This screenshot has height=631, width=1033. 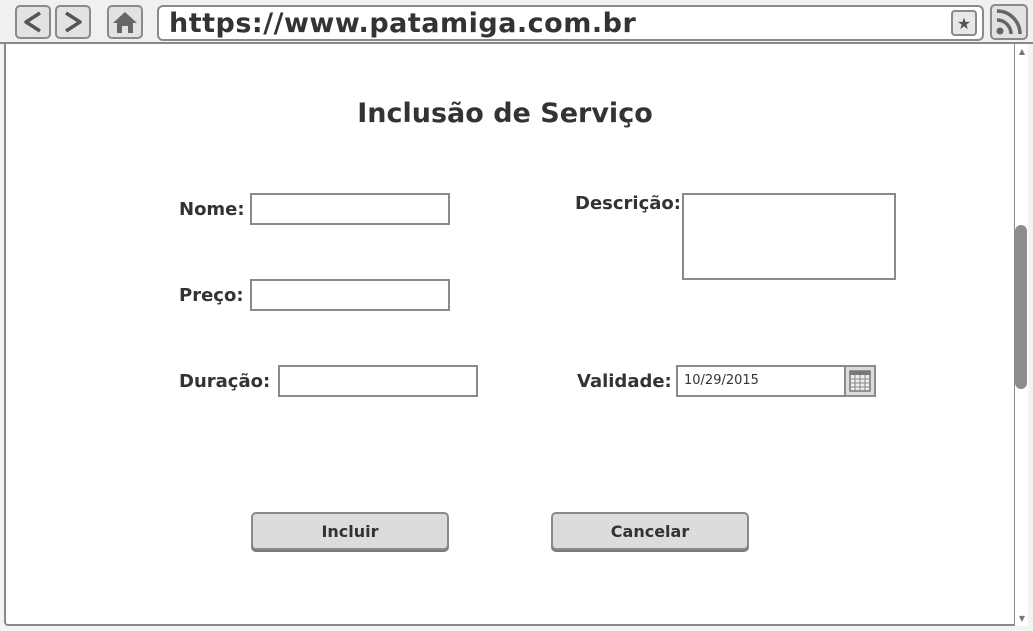 I want to click on url-text: https://www.patamiga.com.br, so click(x=403, y=23).